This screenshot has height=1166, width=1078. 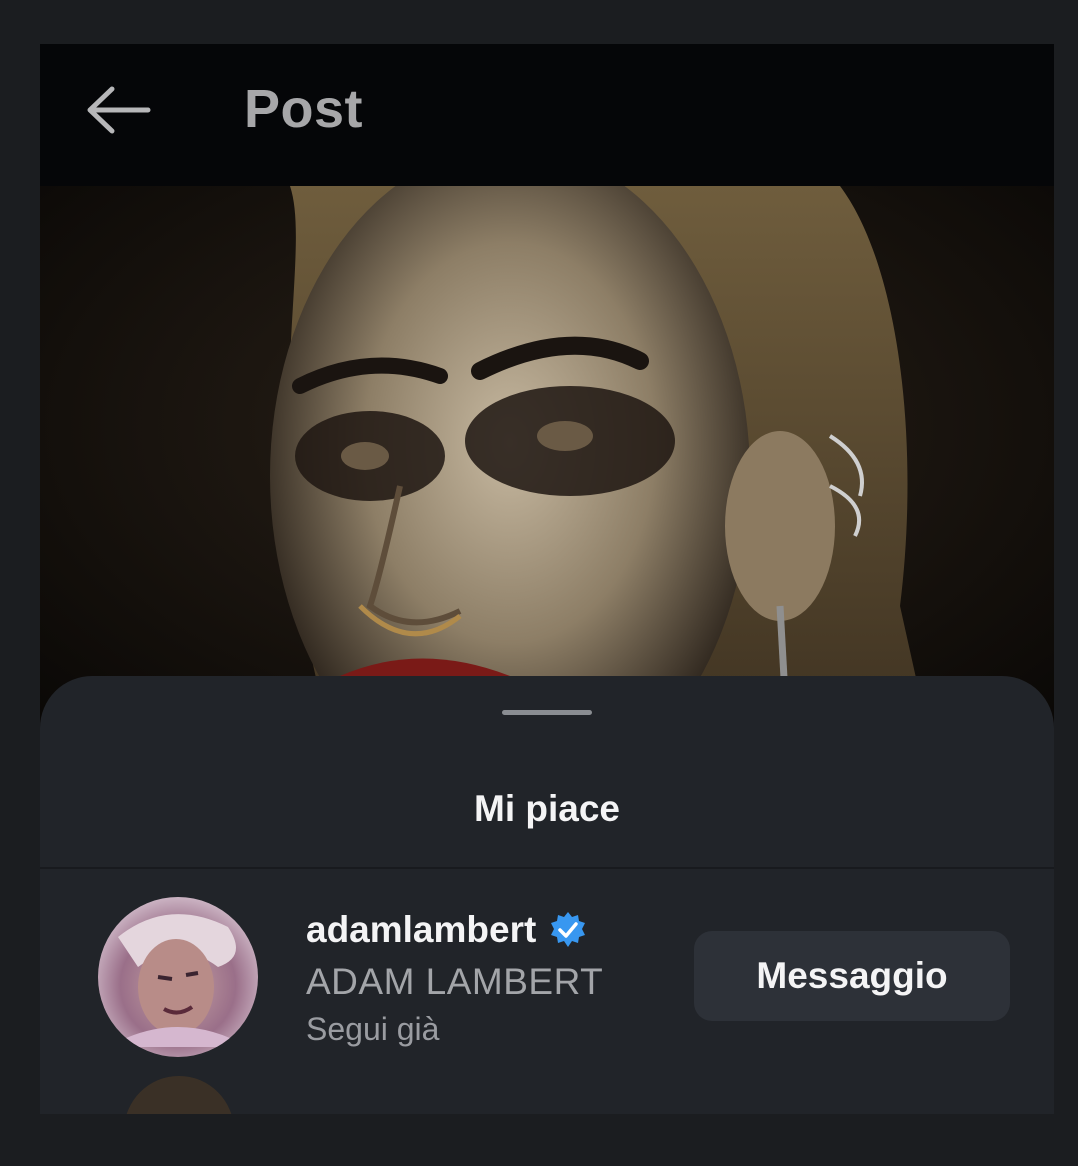 I want to click on full-name: ADAM LAMBERT, so click(x=455, y=981).